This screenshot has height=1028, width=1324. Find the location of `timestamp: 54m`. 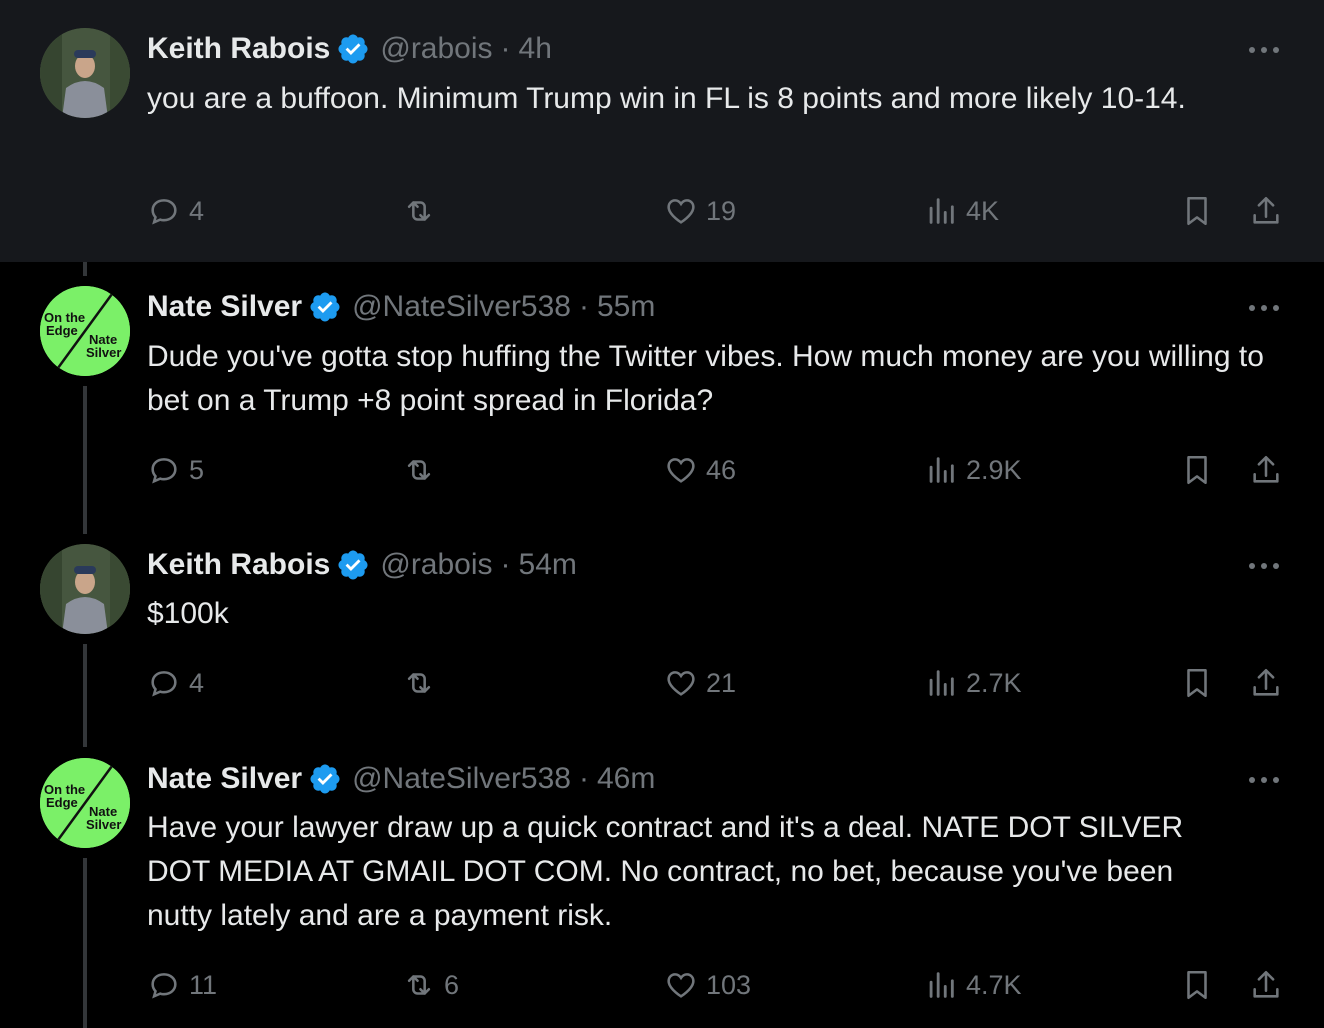

timestamp: 54m is located at coordinates (548, 565).